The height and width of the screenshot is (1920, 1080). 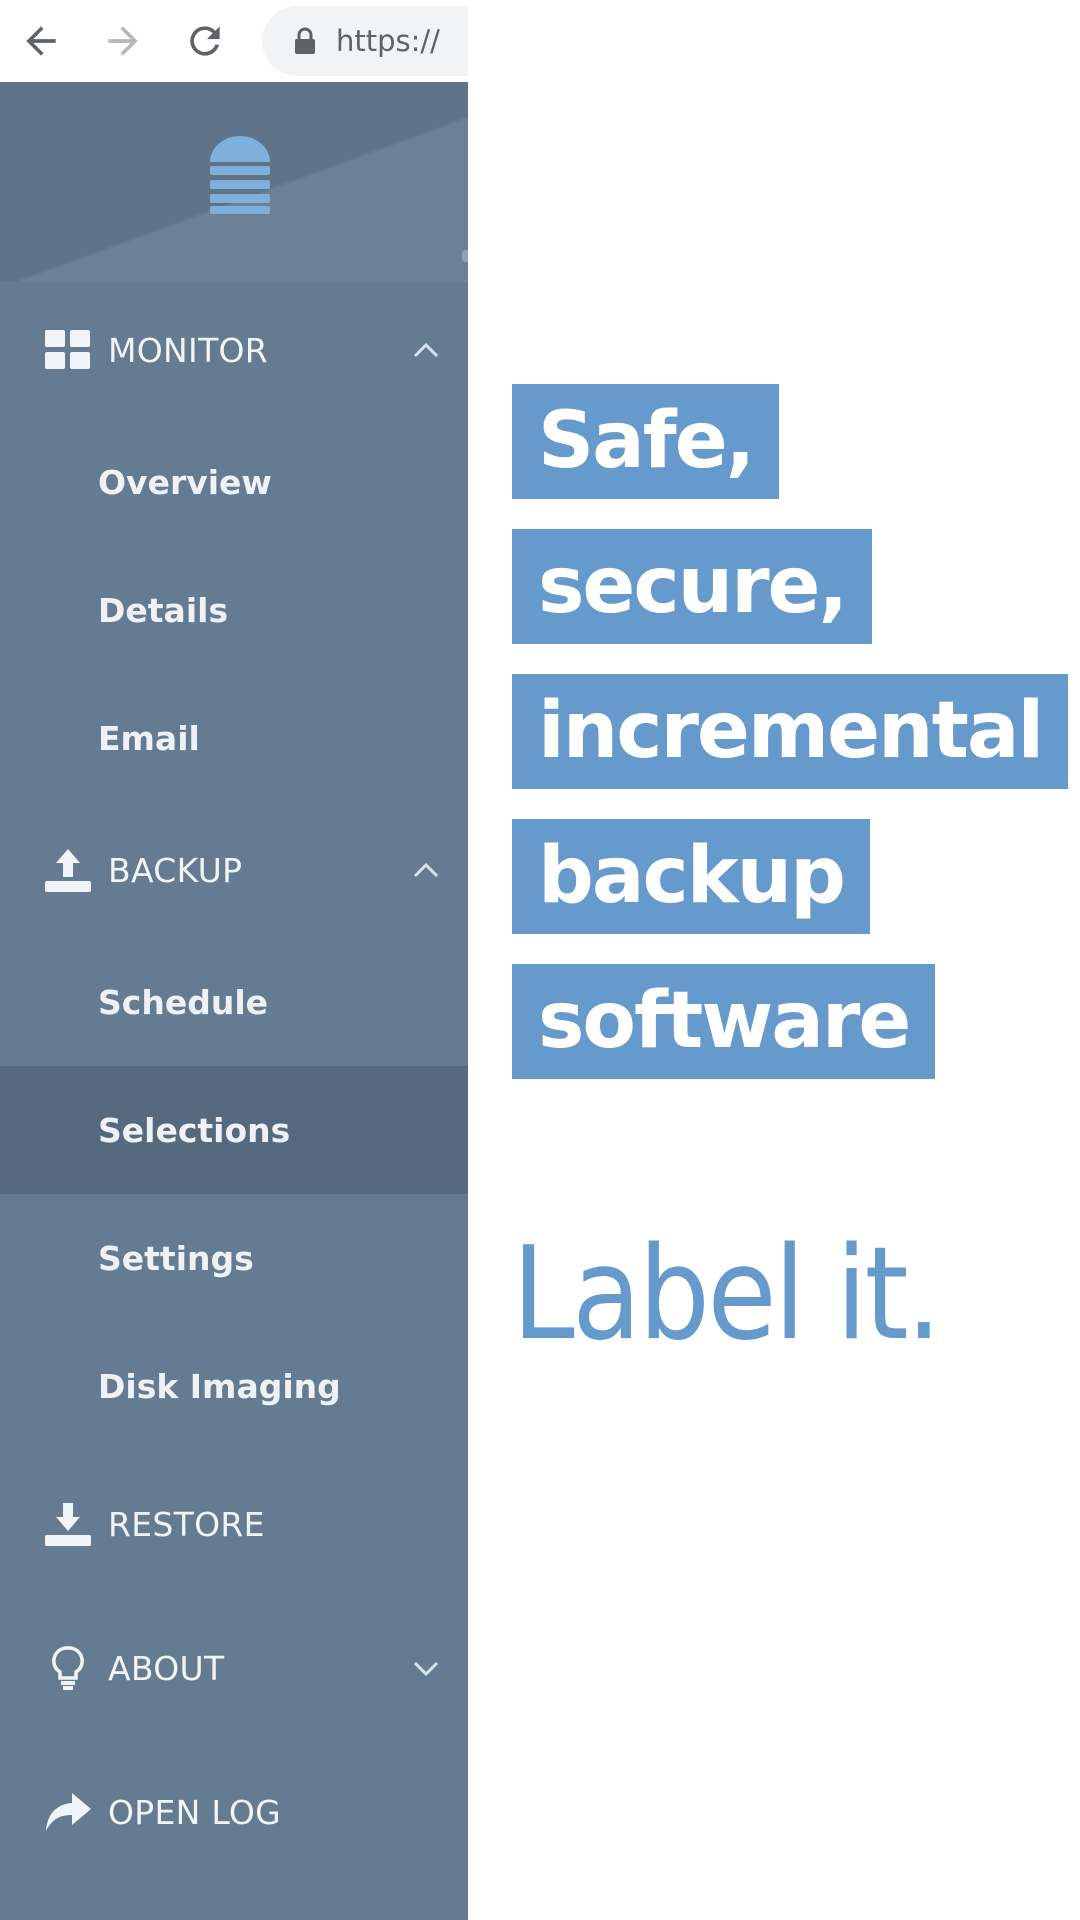 I want to click on section-label-monitor: MONITOR, so click(x=188, y=350).